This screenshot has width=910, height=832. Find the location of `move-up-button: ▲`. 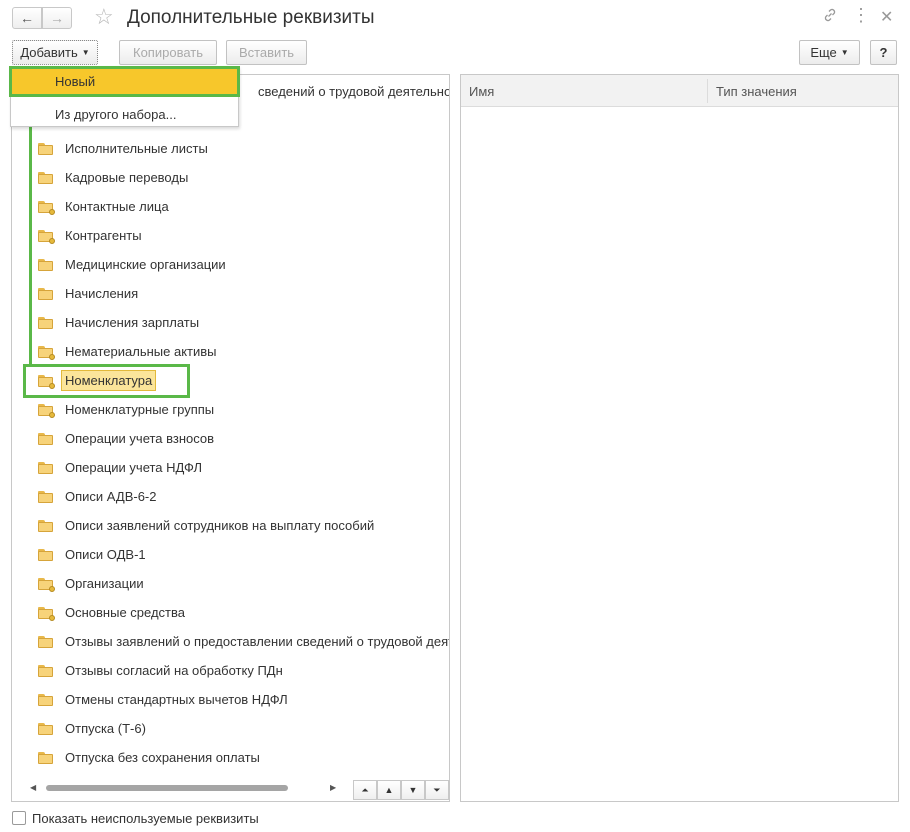

move-up-button: ▲ is located at coordinates (389, 790).